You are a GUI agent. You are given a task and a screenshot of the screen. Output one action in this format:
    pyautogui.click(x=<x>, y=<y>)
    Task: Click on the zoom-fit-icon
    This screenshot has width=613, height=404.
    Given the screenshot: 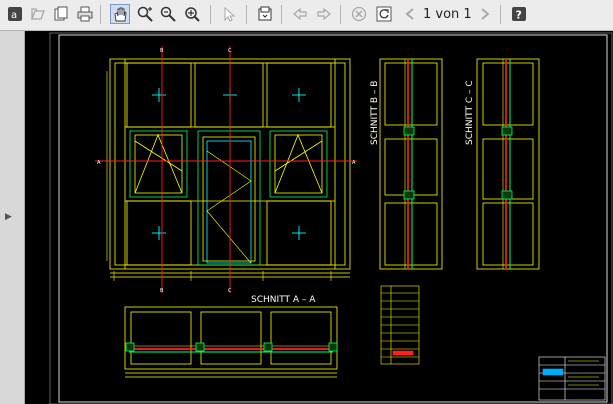 What is the action you would take?
    pyautogui.click(x=192, y=14)
    